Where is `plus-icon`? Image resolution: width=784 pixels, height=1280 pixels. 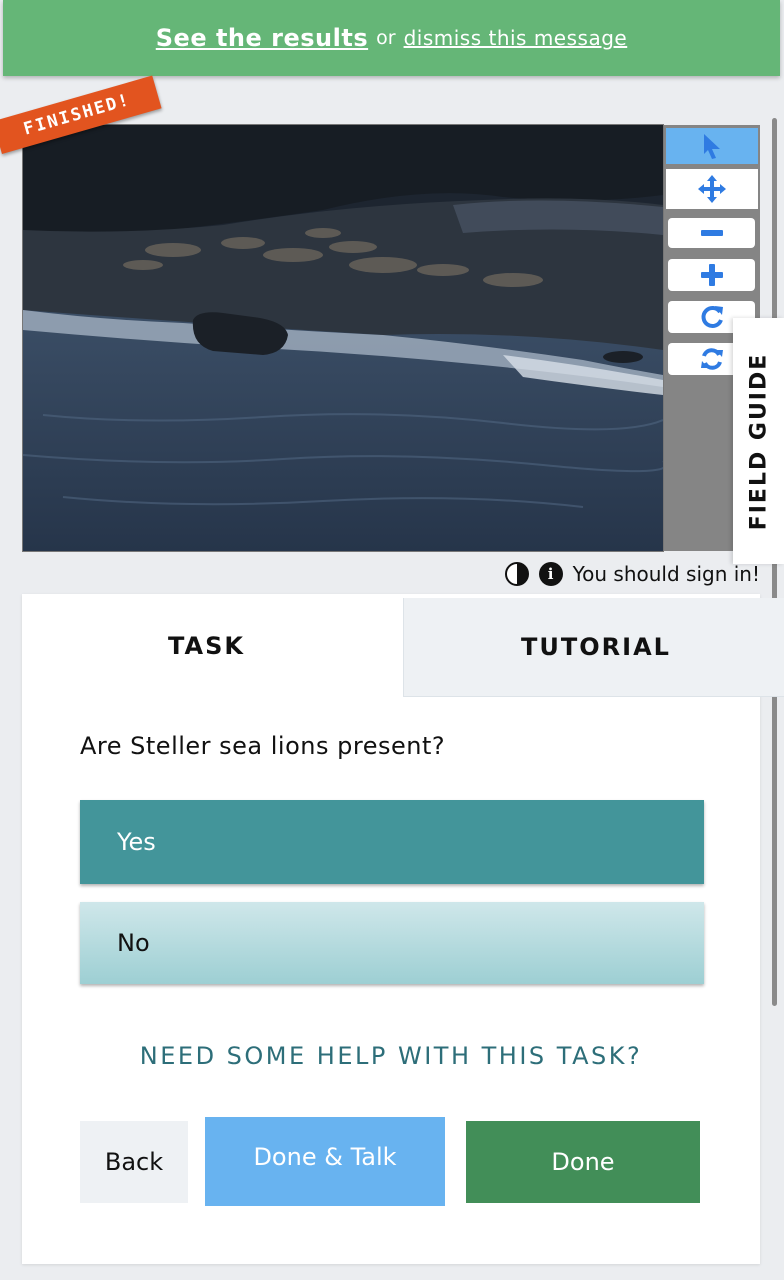 plus-icon is located at coordinates (711, 275).